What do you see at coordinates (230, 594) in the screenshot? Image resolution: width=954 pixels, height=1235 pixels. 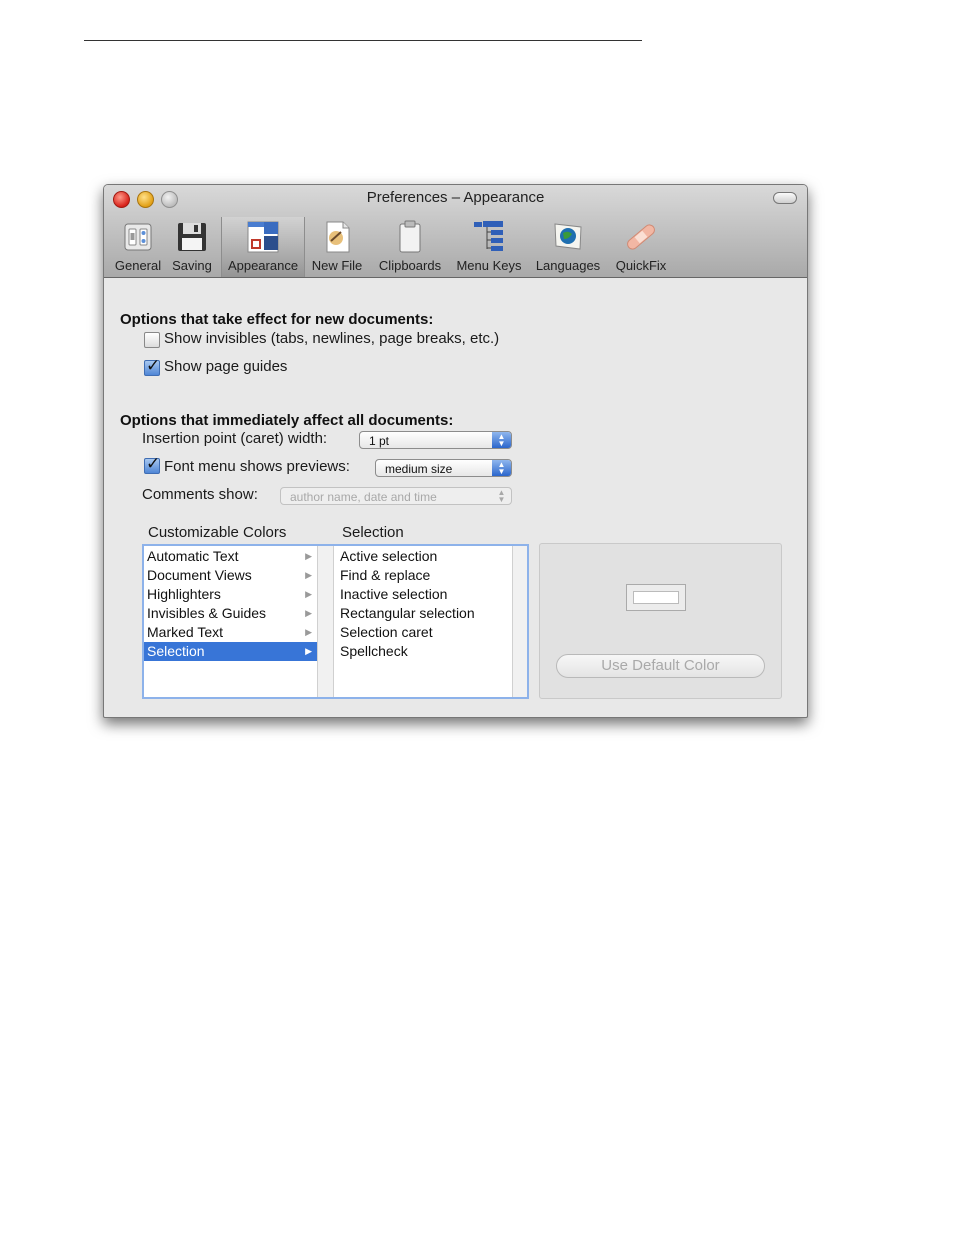 I see `category-highlighters: Highlighters ▶` at bounding box center [230, 594].